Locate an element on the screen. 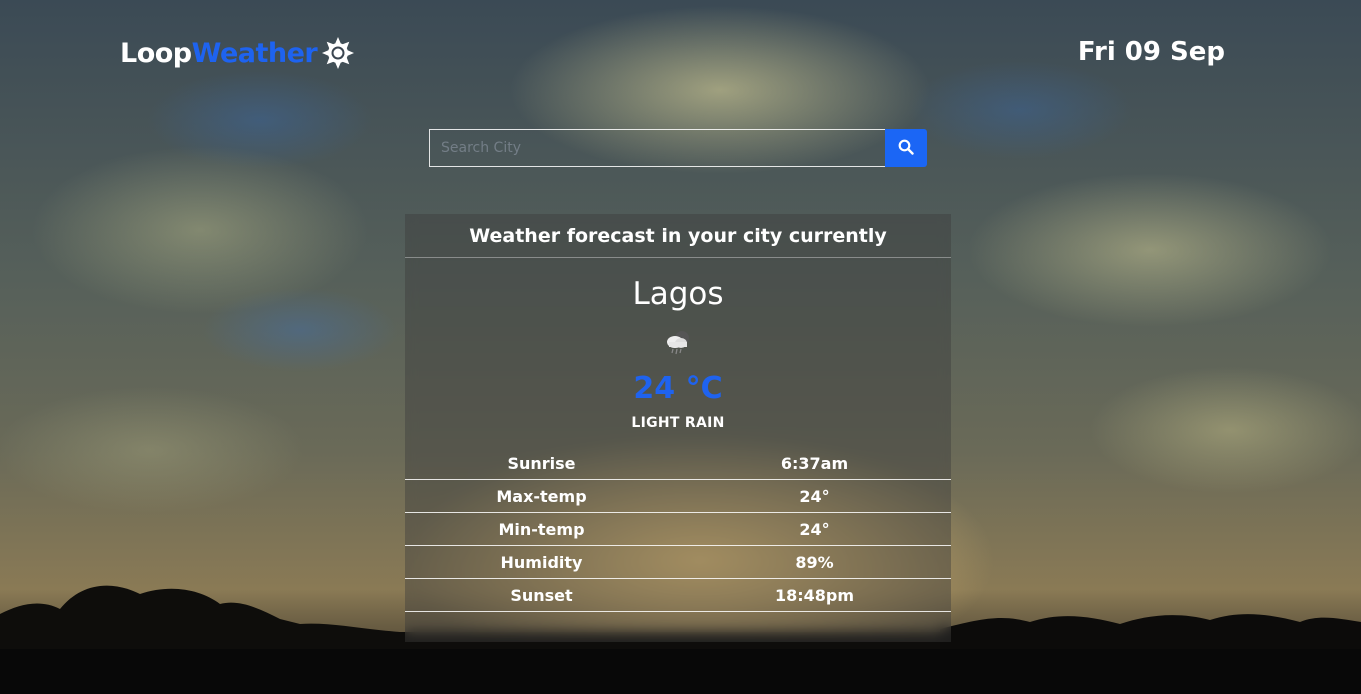 The image size is (1361, 694). current-date: Fri 09 Sep is located at coordinates (1151, 52).